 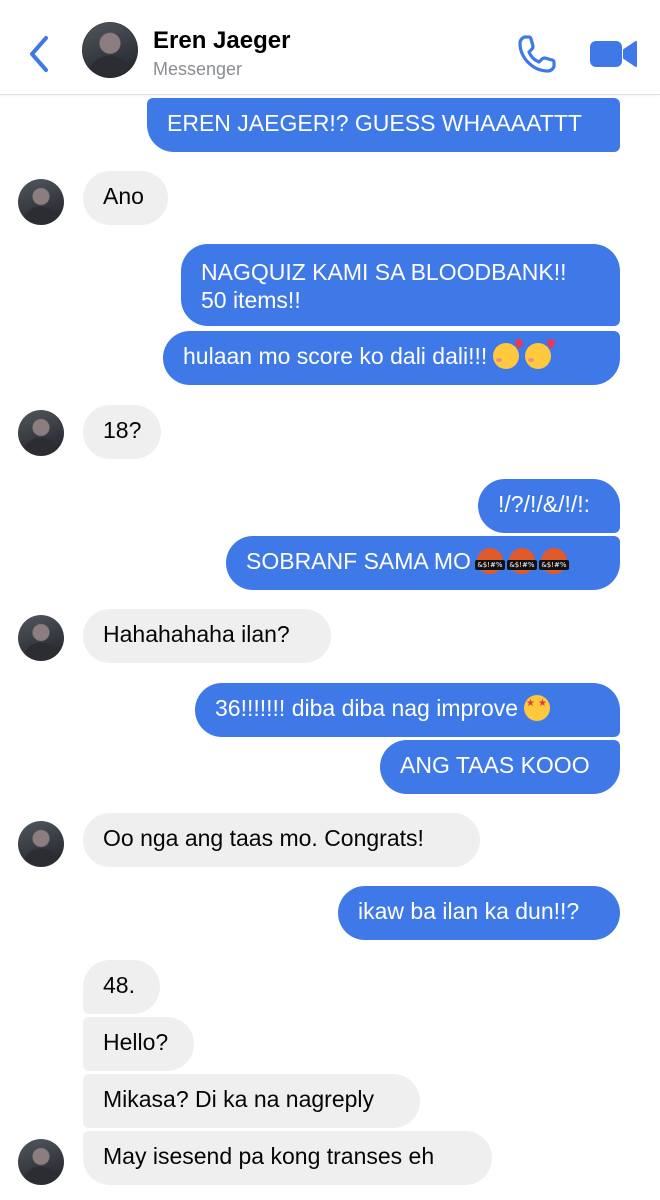 What do you see at coordinates (537, 708) in the screenshot?
I see `star-struck-icon` at bounding box center [537, 708].